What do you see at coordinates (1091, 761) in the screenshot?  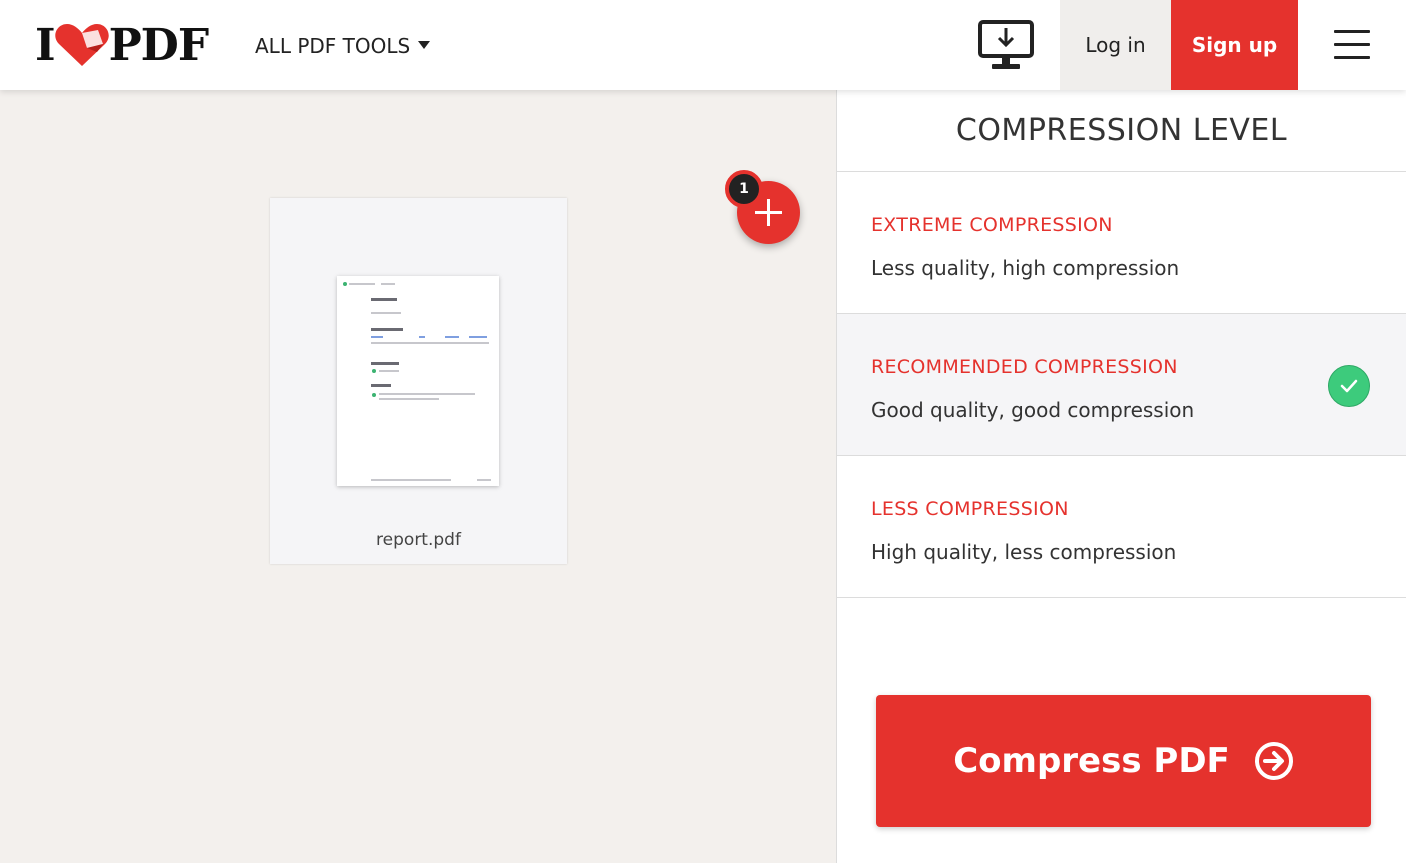 I see `compress-pdf-label: Compress PDF` at bounding box center [1091, 761].